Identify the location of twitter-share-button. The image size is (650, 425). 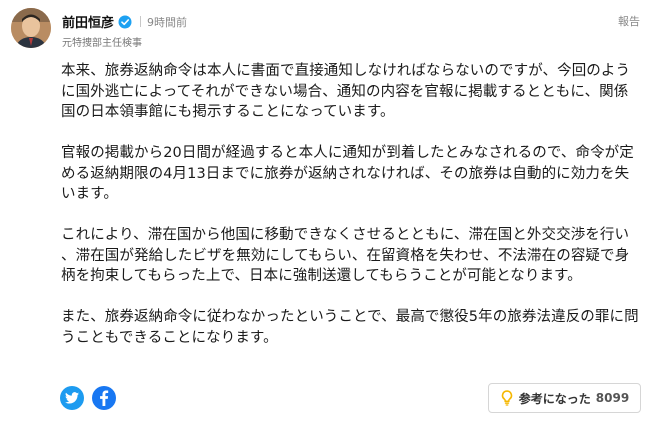
(72, 398).